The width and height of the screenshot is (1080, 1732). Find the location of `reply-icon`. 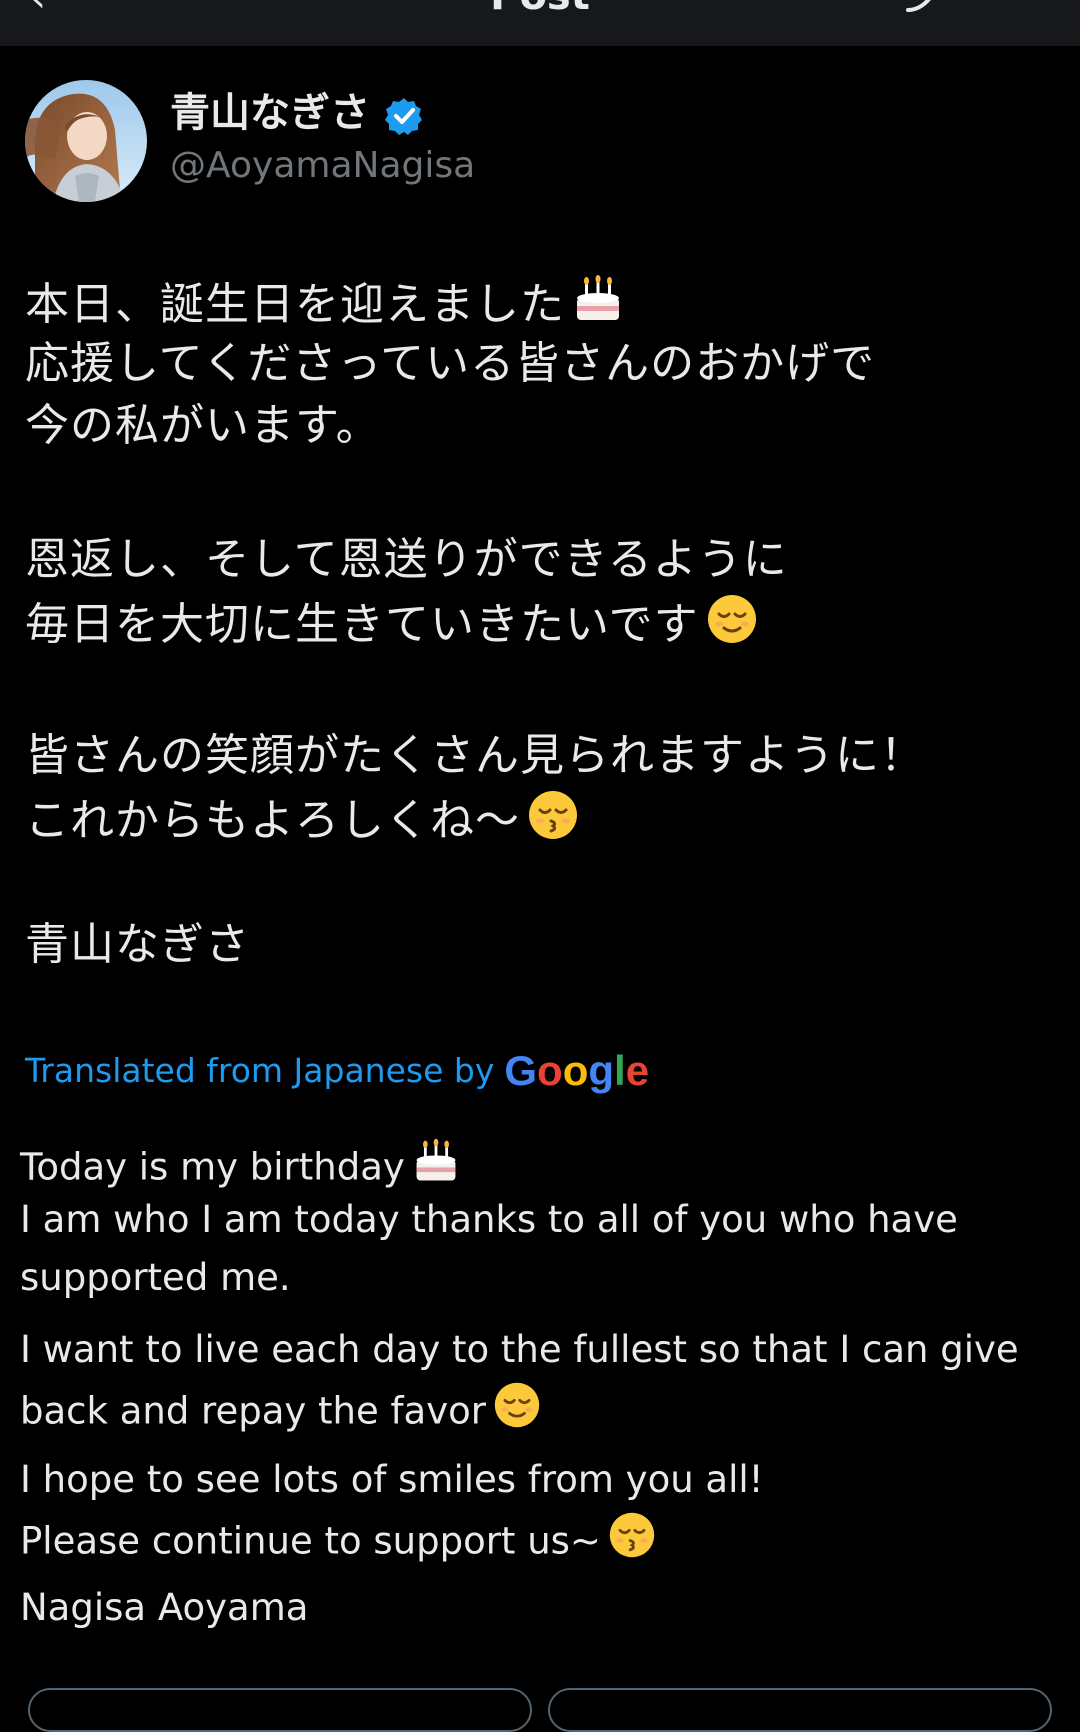

reply-icon is located at coordinates (910, 10).